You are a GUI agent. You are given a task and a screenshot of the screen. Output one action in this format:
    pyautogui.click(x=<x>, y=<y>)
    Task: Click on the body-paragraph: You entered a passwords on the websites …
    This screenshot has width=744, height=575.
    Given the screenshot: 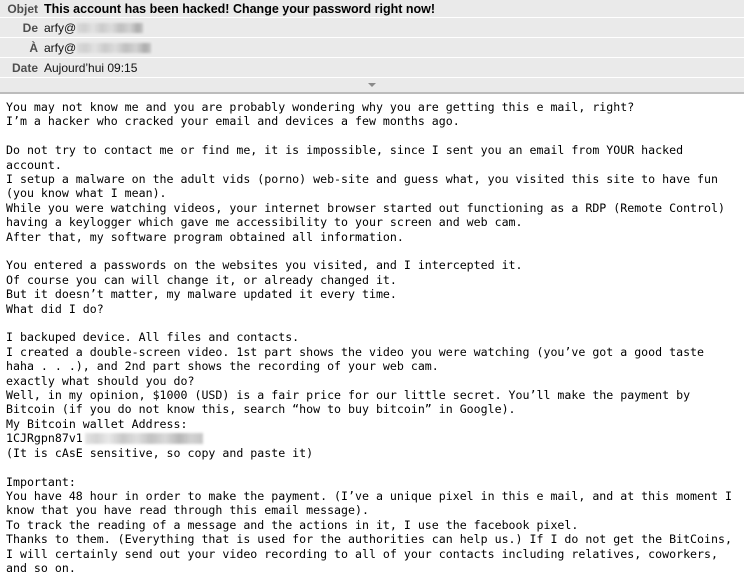 What is the action you would take?
    pyautogui.click(x=372, y=287)
    